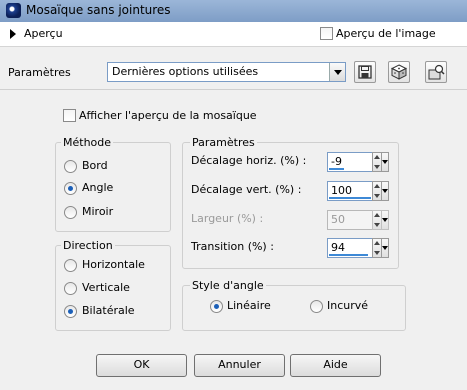  Describe the element at coordinates (70, 212) in the screenshot. I see `method-radio-miroir` at that location.